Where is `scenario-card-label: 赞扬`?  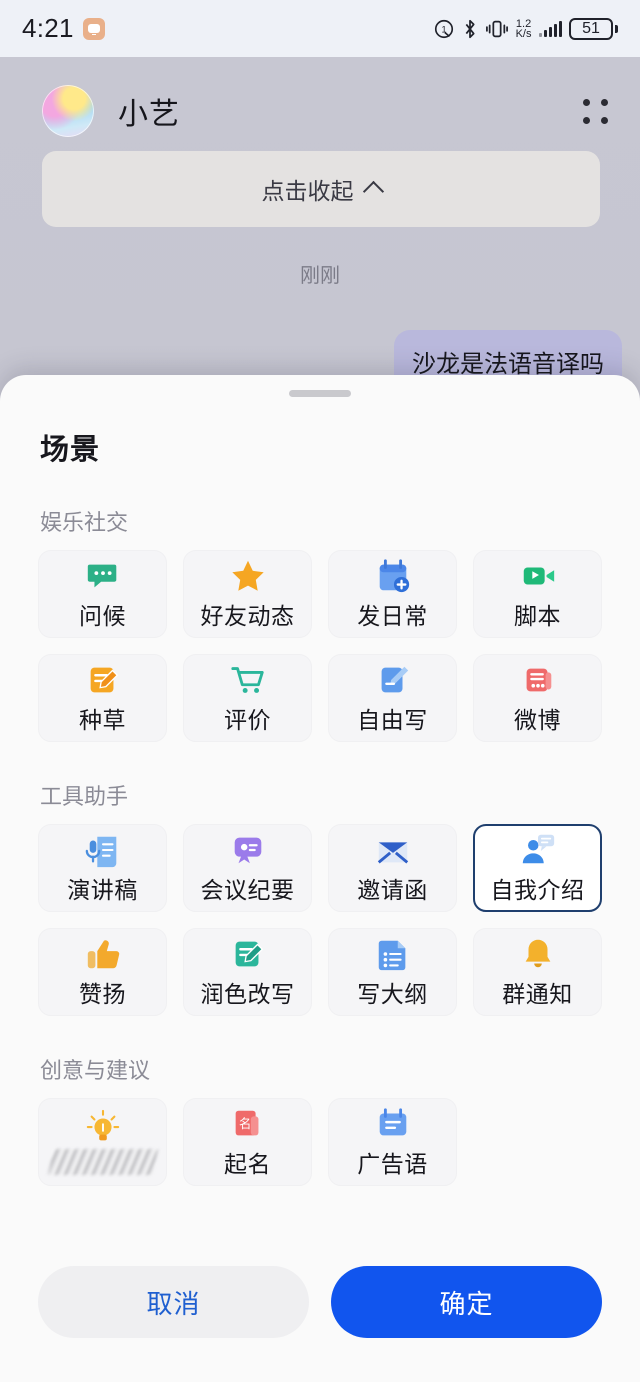 scenario-card-label: 赞扬 is located at coordinates (102, 994).